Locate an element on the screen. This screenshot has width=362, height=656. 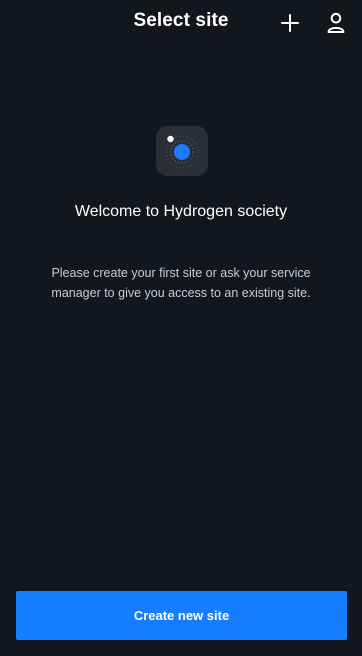
top-bar: Select site is located at coordinates (181, 25).